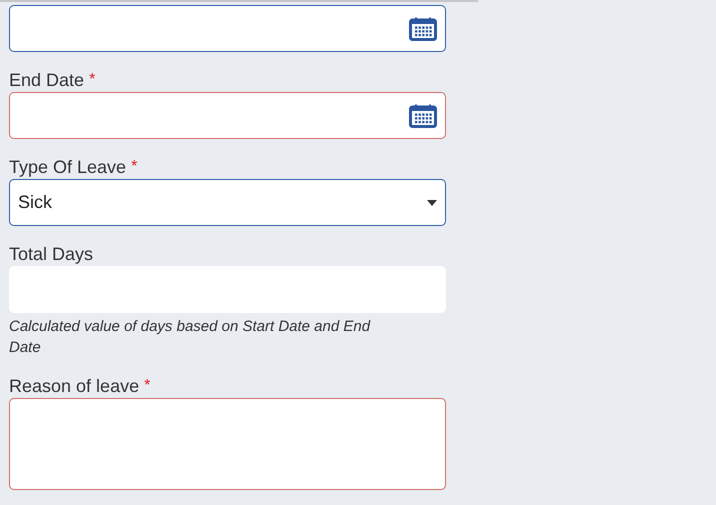 The width and height of the screenshot is (716, 505). Describe the element at coordinates (35, 202) in the screenshot. I see `dropdown-value: Sick` at that location.